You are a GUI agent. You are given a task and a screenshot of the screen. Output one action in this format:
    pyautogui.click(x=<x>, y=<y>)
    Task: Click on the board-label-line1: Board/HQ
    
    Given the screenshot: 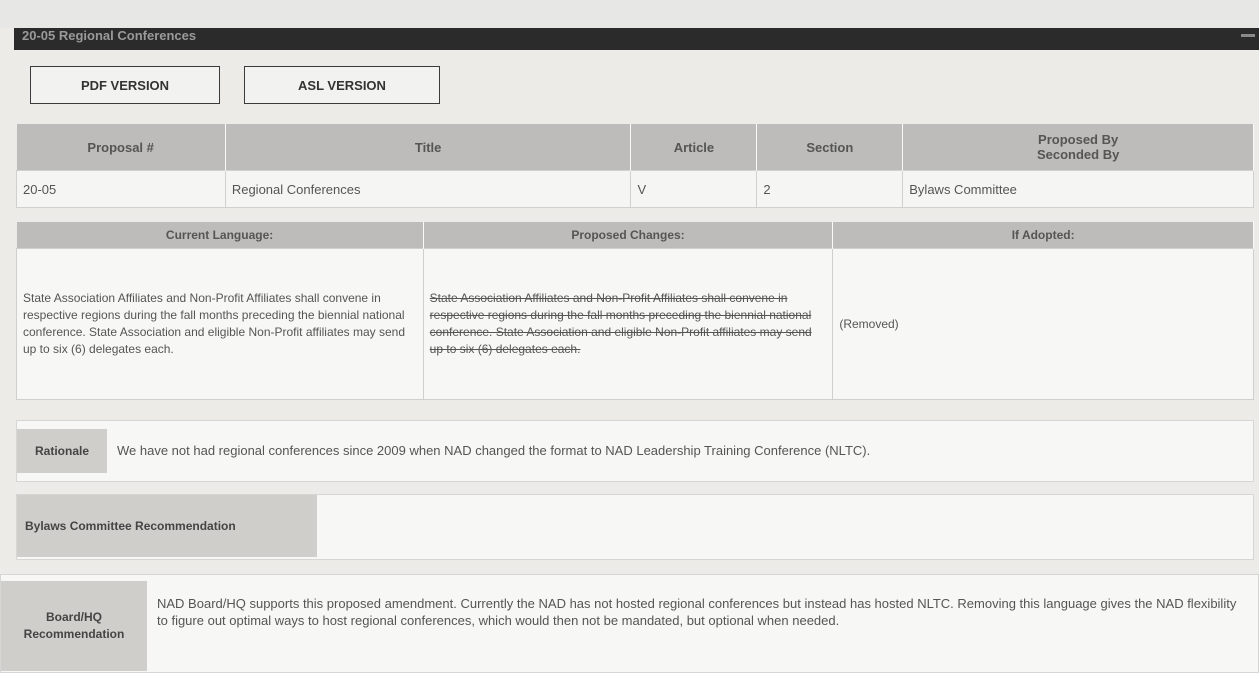 What is the action you would take?
    pyautogui.click(x=73, y=617)
    